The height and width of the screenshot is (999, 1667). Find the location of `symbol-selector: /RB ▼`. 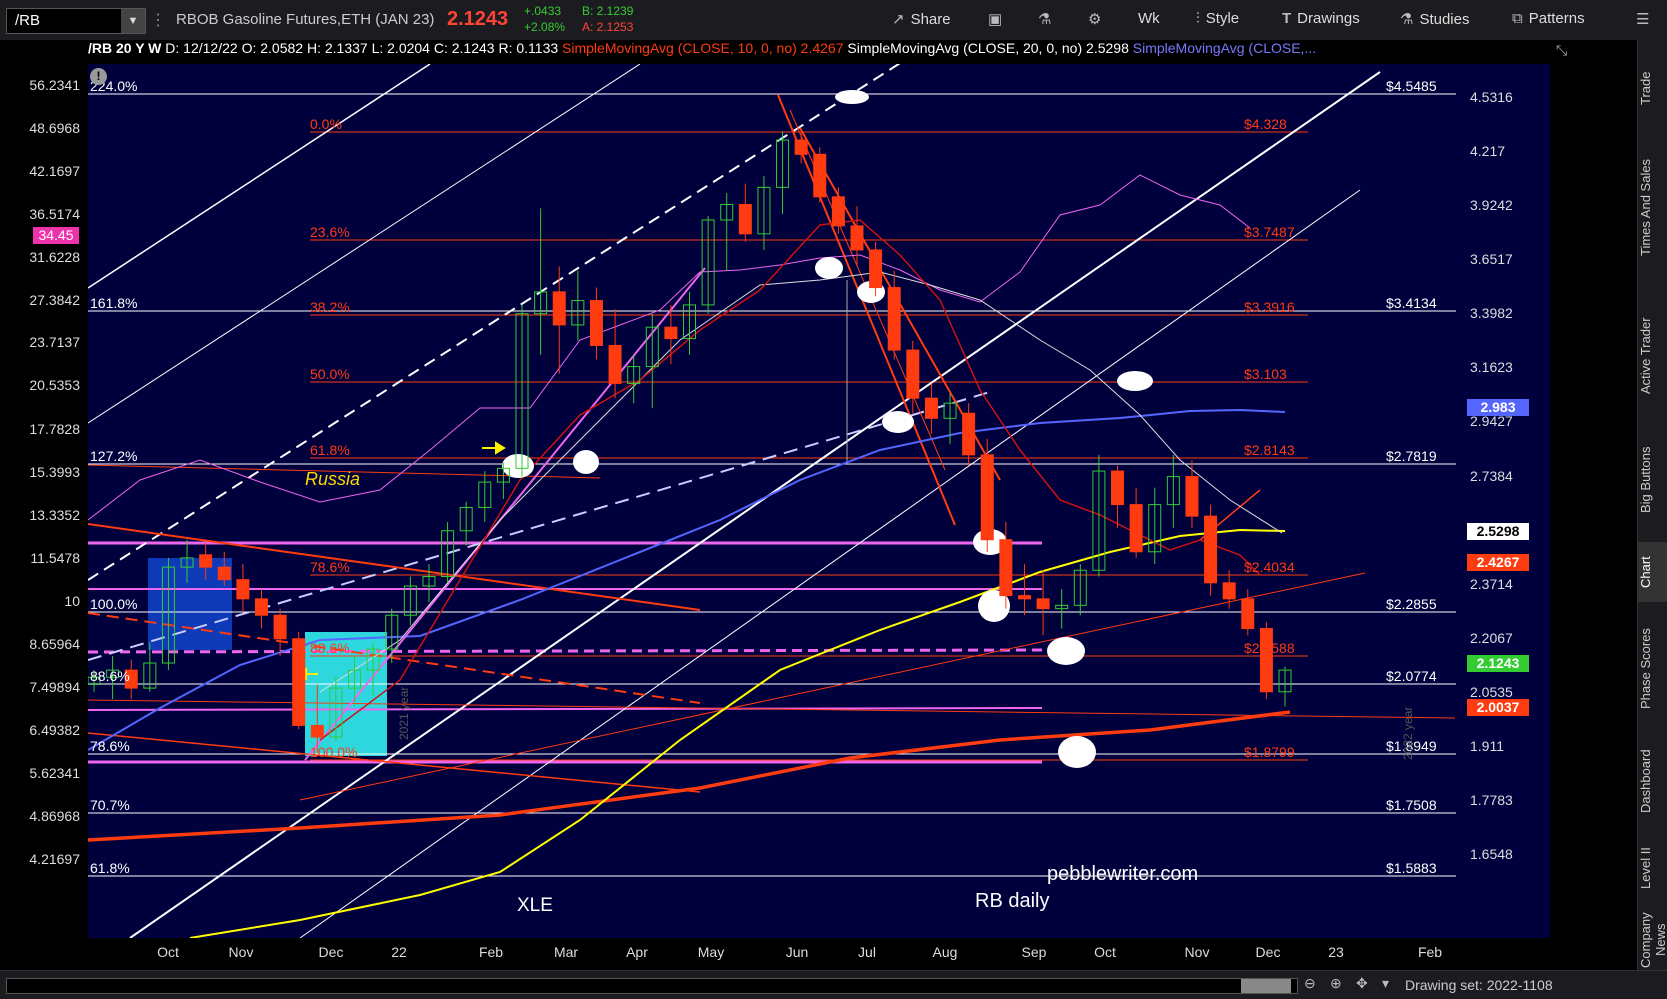

symbol-selector: /RB ▼ is located at coordinates (76, 21).